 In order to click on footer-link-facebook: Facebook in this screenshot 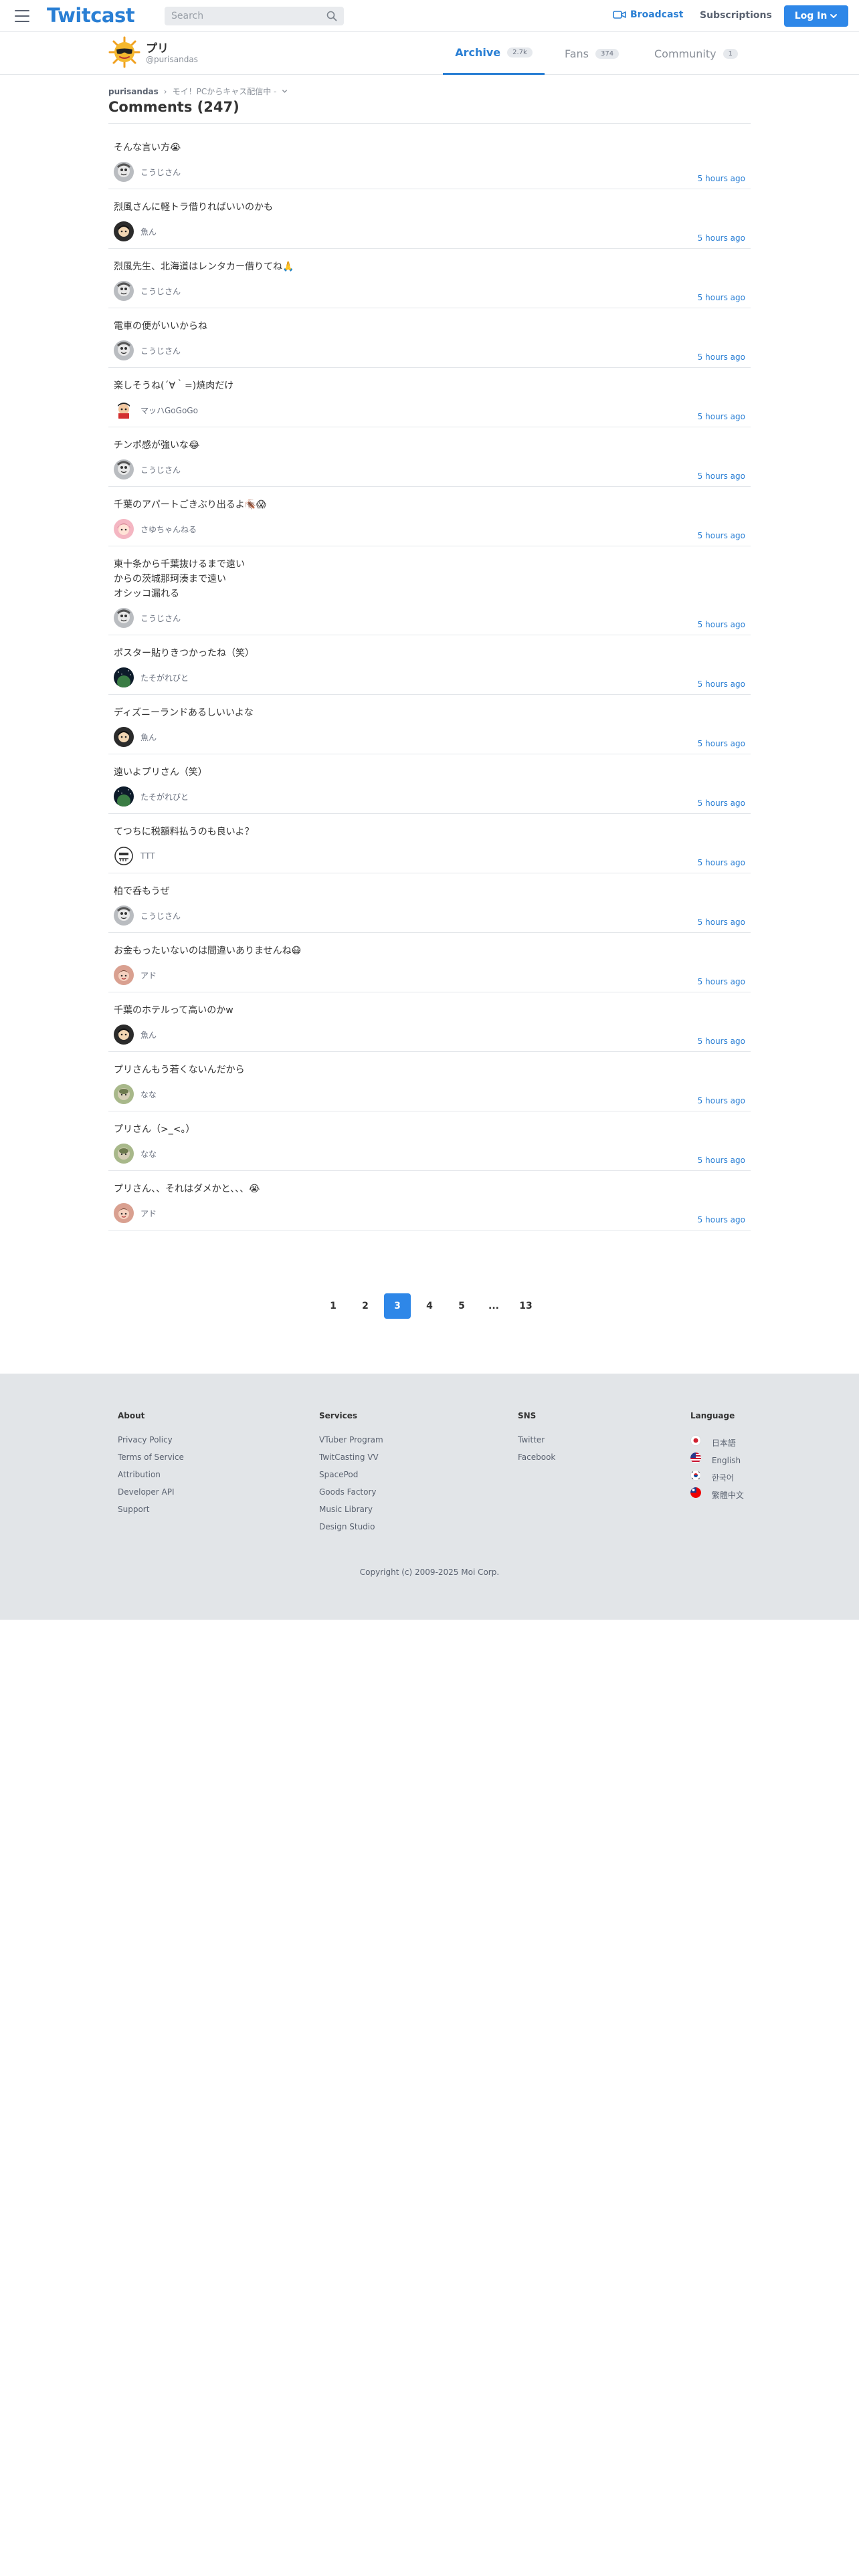, I will do `click(536, 1457)`.